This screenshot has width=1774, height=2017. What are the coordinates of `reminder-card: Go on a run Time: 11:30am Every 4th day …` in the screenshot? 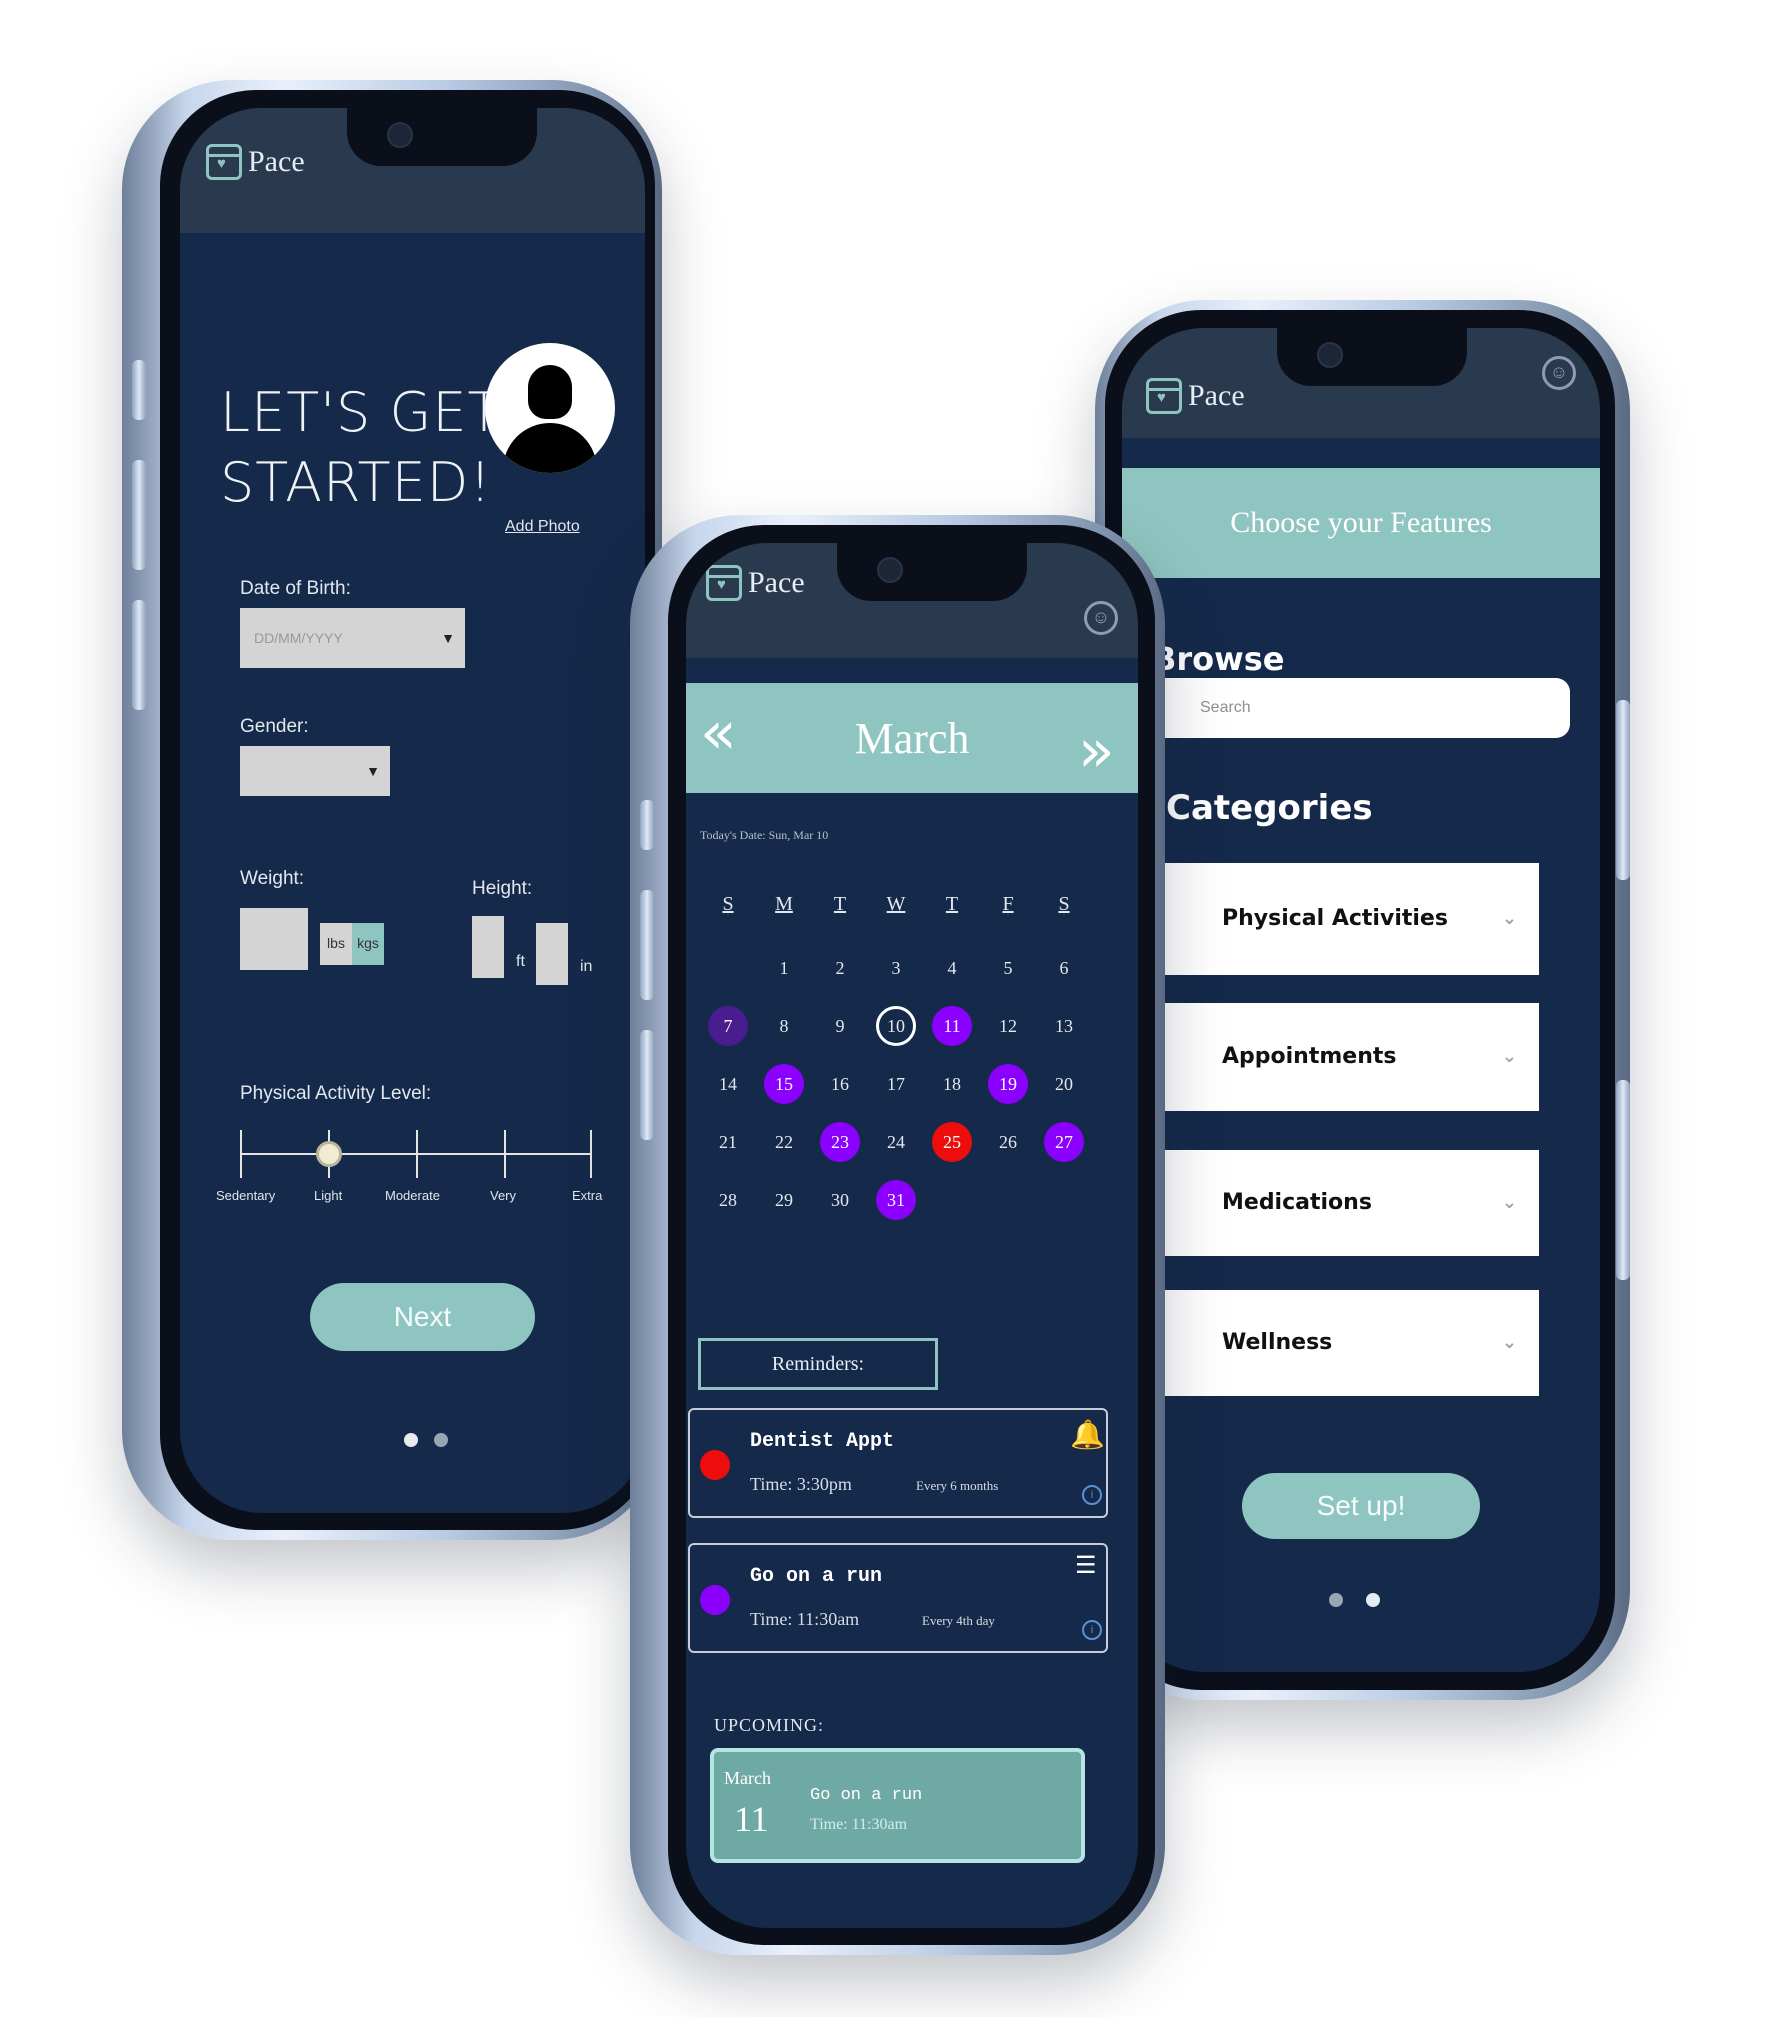 It's located at (898, 1598).